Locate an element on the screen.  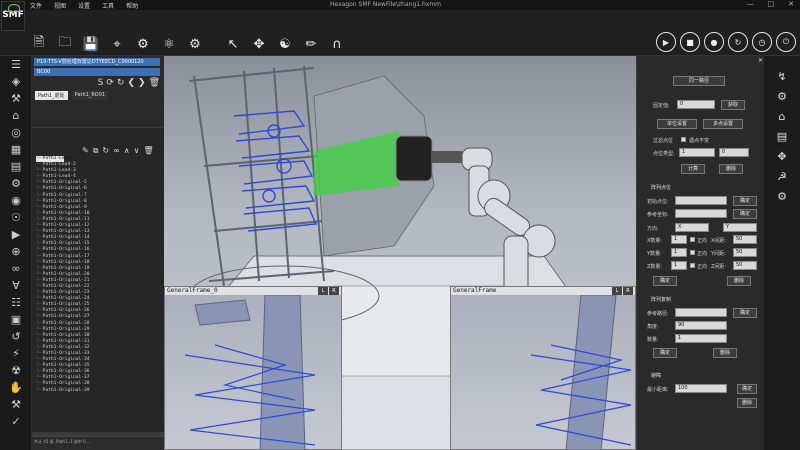
home-icon: ⌂ is located at coordinates (16, 115).